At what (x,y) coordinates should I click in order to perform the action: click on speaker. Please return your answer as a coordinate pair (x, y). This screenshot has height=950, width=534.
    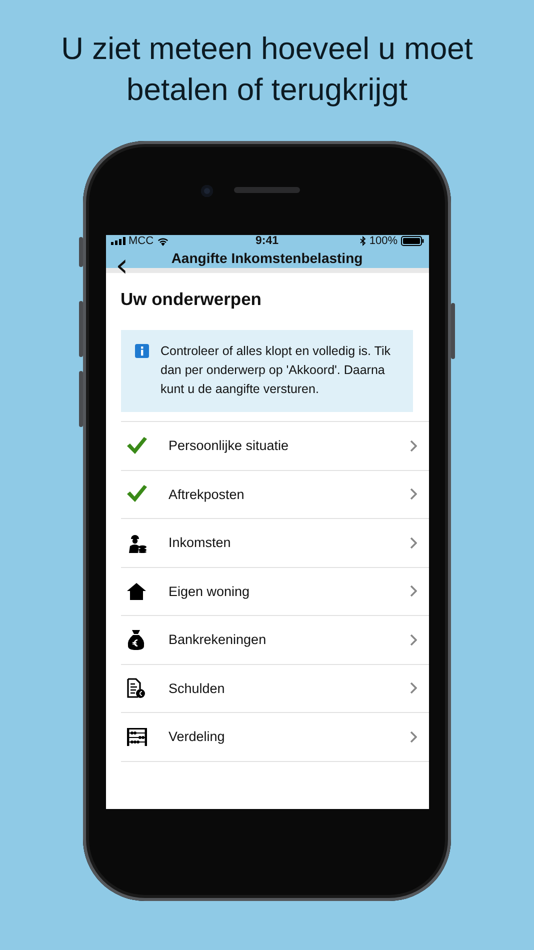
    Looking at the image, I should click on (267, 190).